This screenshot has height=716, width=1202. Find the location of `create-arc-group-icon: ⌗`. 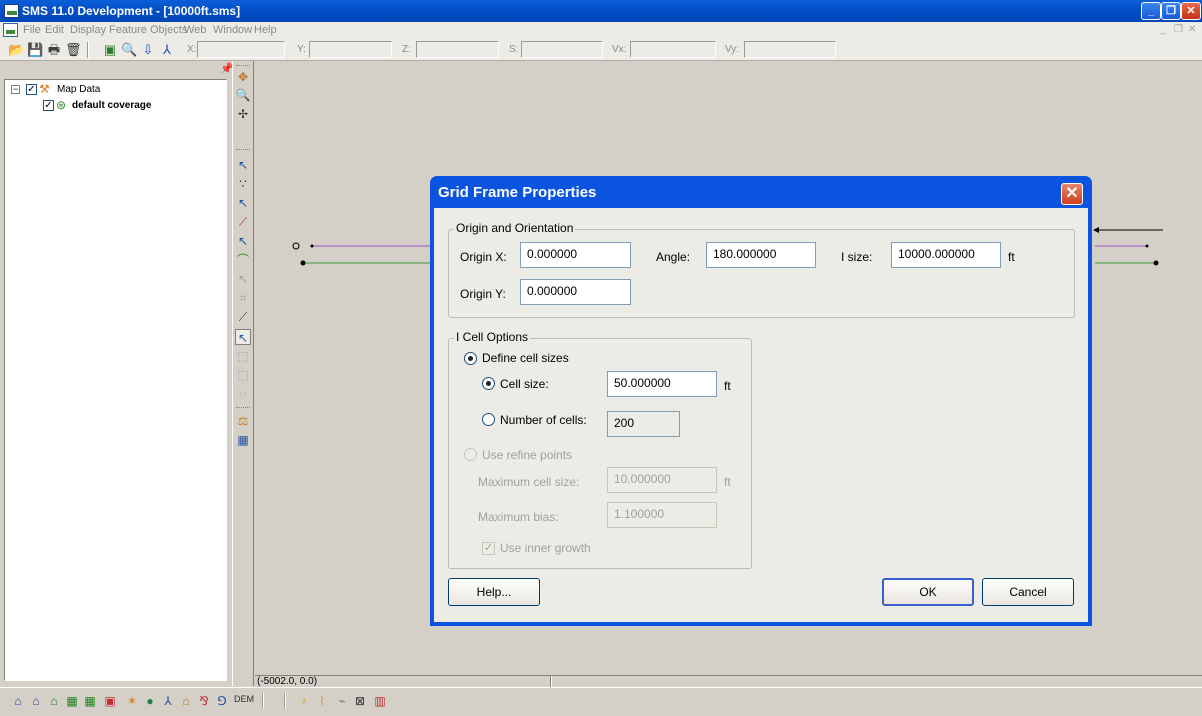

create-arc-group-icon: ⌗ is located at coordinates (243, 298).